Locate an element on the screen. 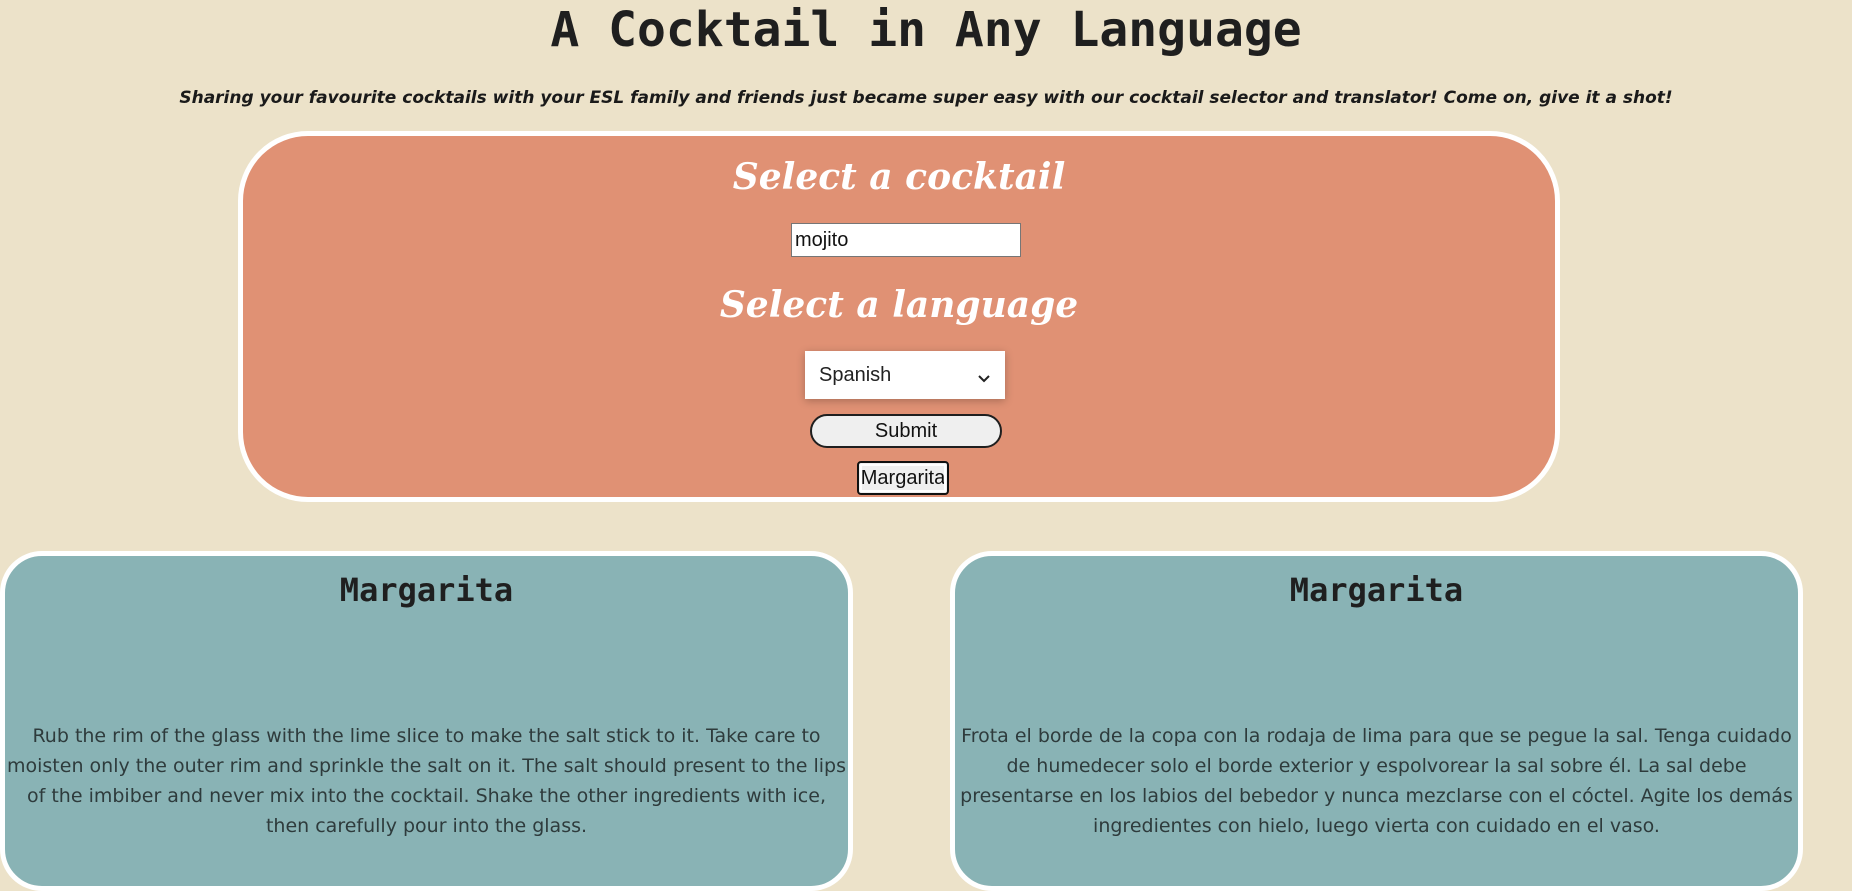  language-heading: Select a language is located at coordinates (899, 305).